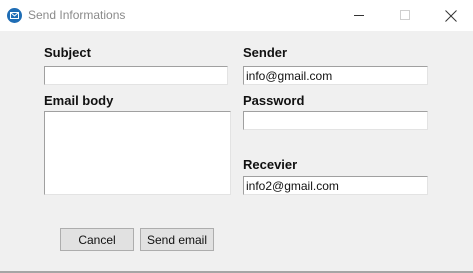 This screenshot has height=273, width=473. I want to click on receiver-input, so click(335, 185).